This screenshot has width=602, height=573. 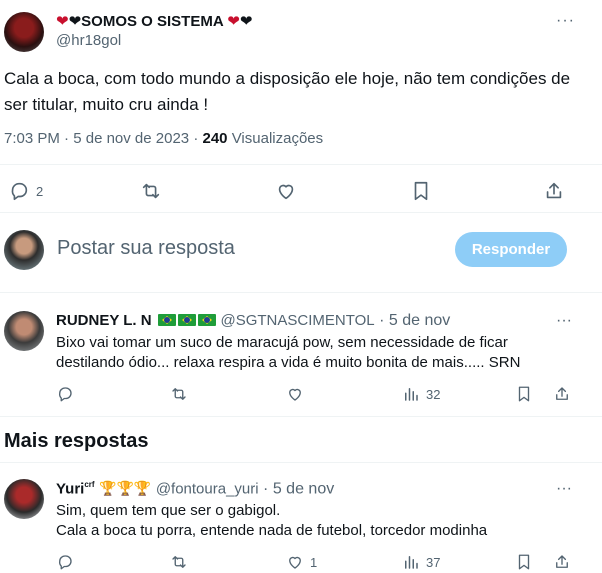 What do you see at coordinates (297, 320) in the screenshot?
I see `reply-author-handle: @SGTNASCIMENTOL` at bounding box center [297, 320].